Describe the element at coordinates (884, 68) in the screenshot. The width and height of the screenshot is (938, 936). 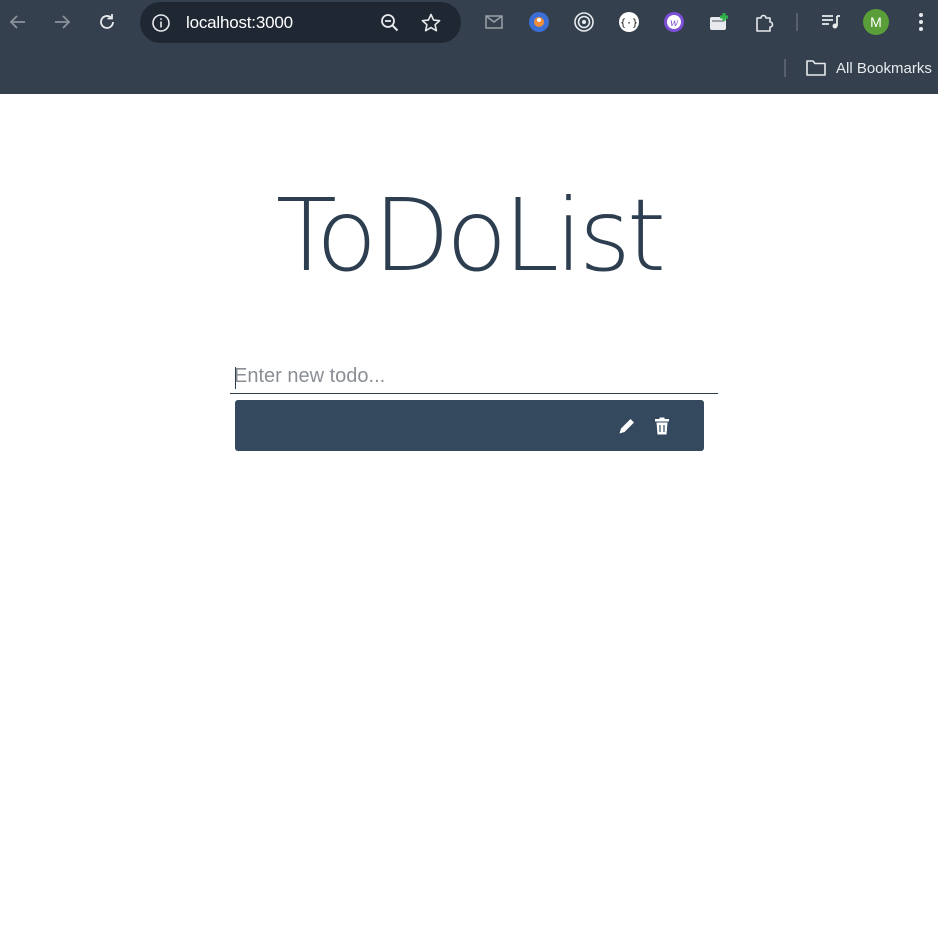
I see `all-bookmarks-button: All Bookmarks` at that location.